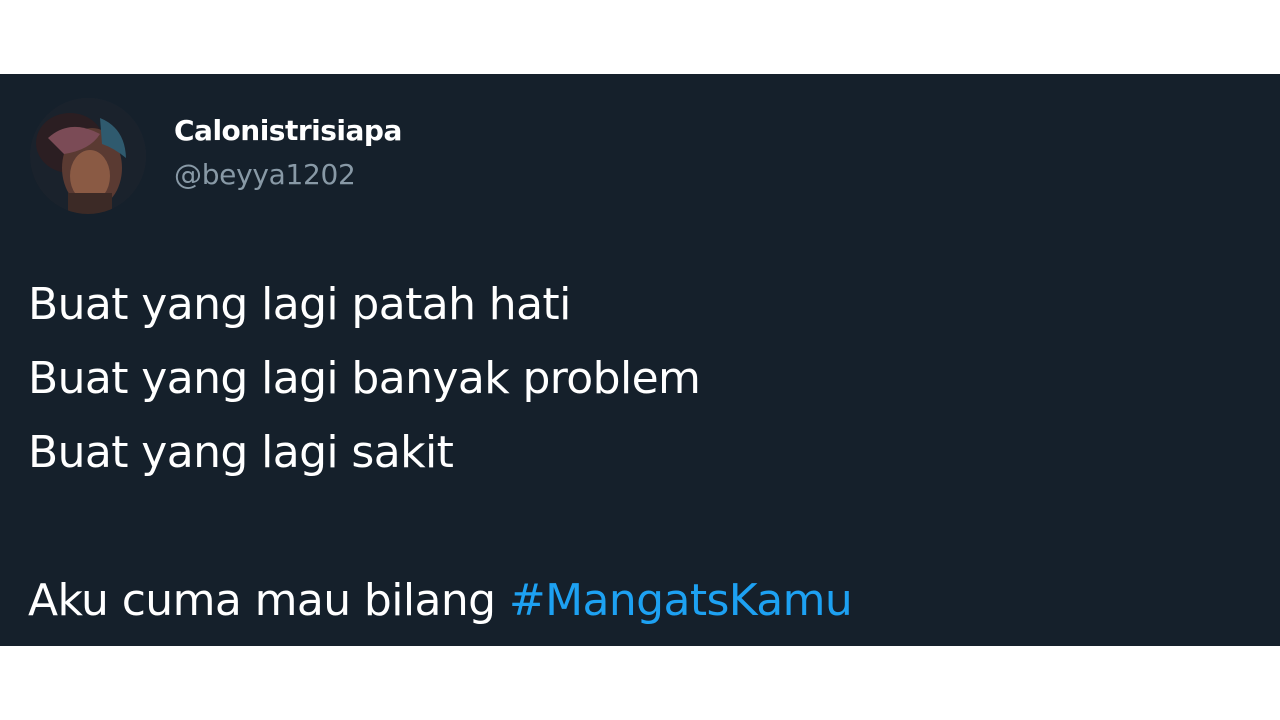 Image resolution: width=1280 pixels, height=720 pixels. I want to click on tweet-line: Buat yang lagi banyak problem, so click(364, 378).